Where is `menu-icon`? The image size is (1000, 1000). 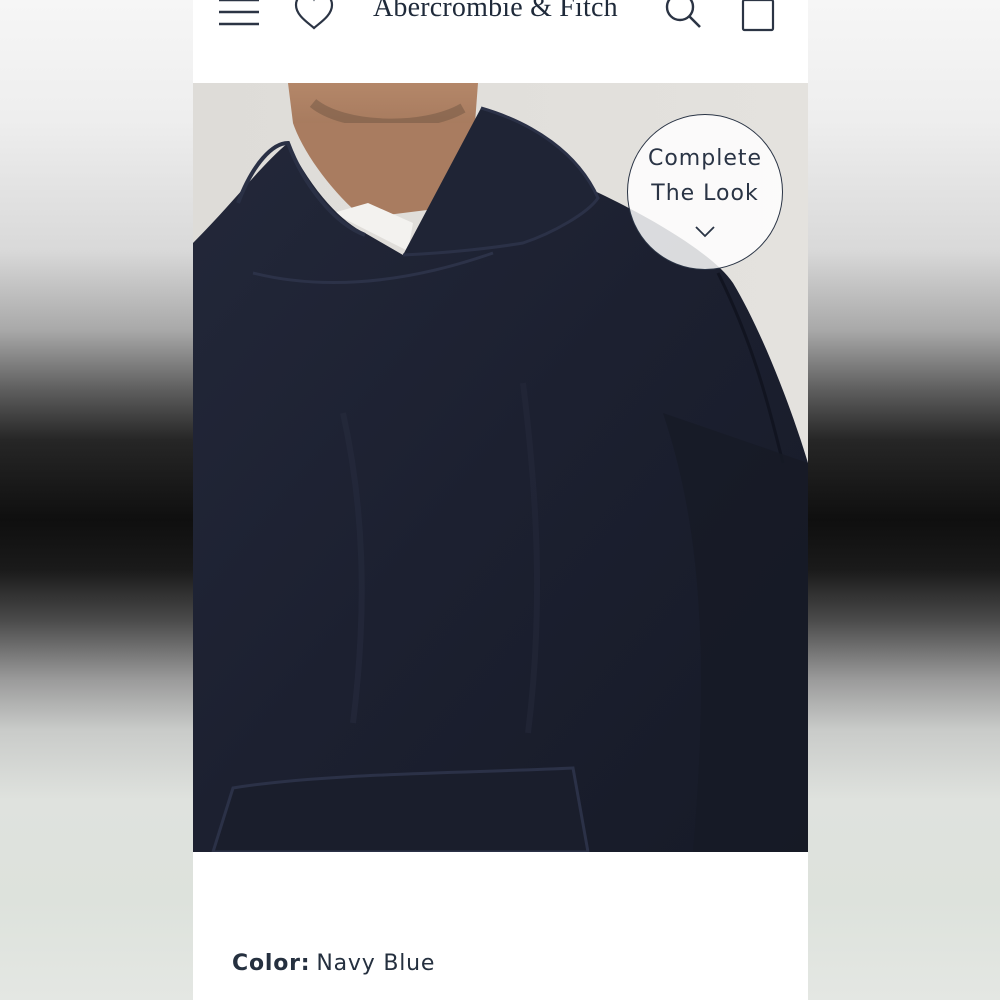 menu-icon is located at coordinates (240, 15).